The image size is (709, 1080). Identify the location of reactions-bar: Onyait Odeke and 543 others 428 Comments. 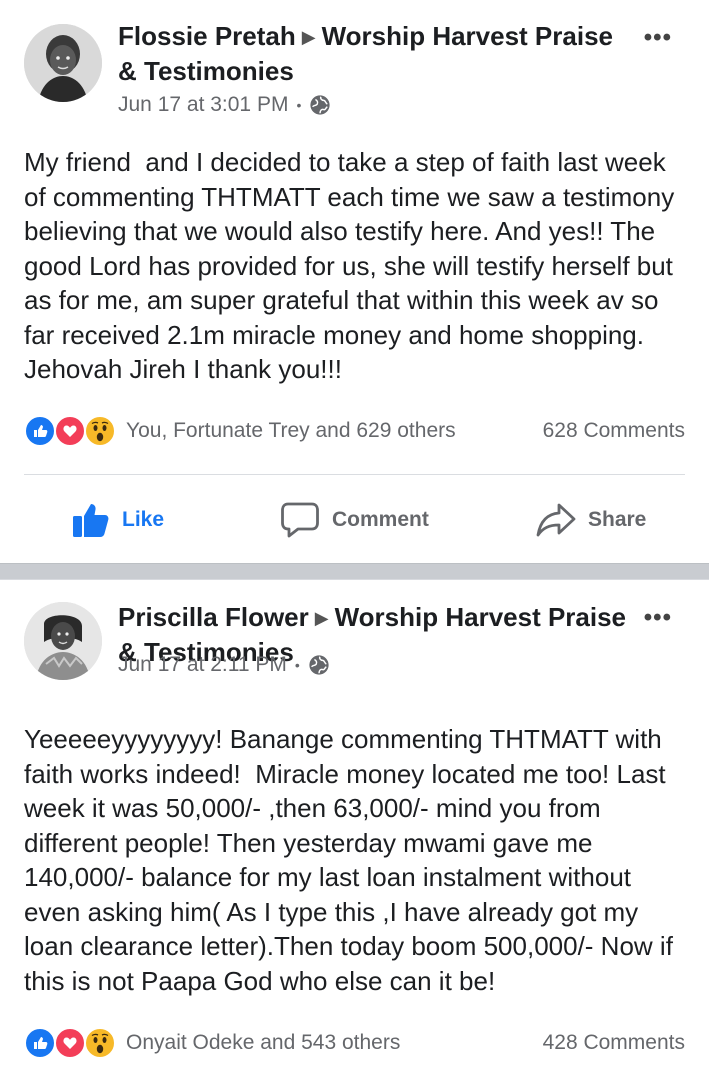
(354, 1043).